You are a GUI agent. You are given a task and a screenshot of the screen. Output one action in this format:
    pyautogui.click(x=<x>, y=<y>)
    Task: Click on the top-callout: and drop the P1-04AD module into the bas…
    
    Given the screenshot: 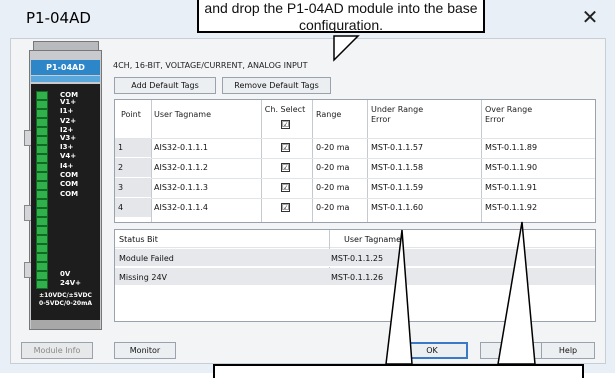 What is the action you would take?
    pyautogui.click(x=341, y=16)
    